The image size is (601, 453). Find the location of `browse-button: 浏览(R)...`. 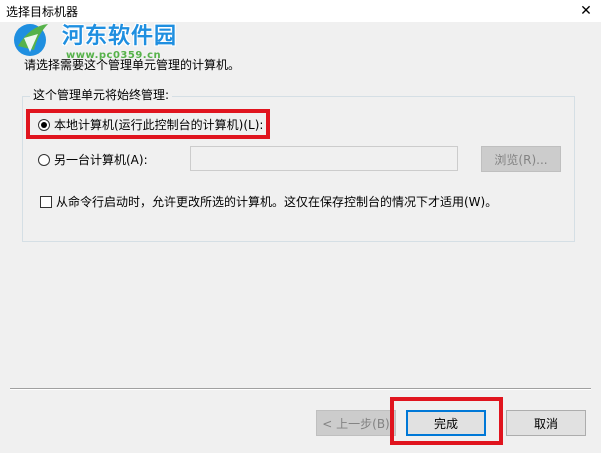

browse-button: 浏览(R)... is located at coordinates (521, 159).